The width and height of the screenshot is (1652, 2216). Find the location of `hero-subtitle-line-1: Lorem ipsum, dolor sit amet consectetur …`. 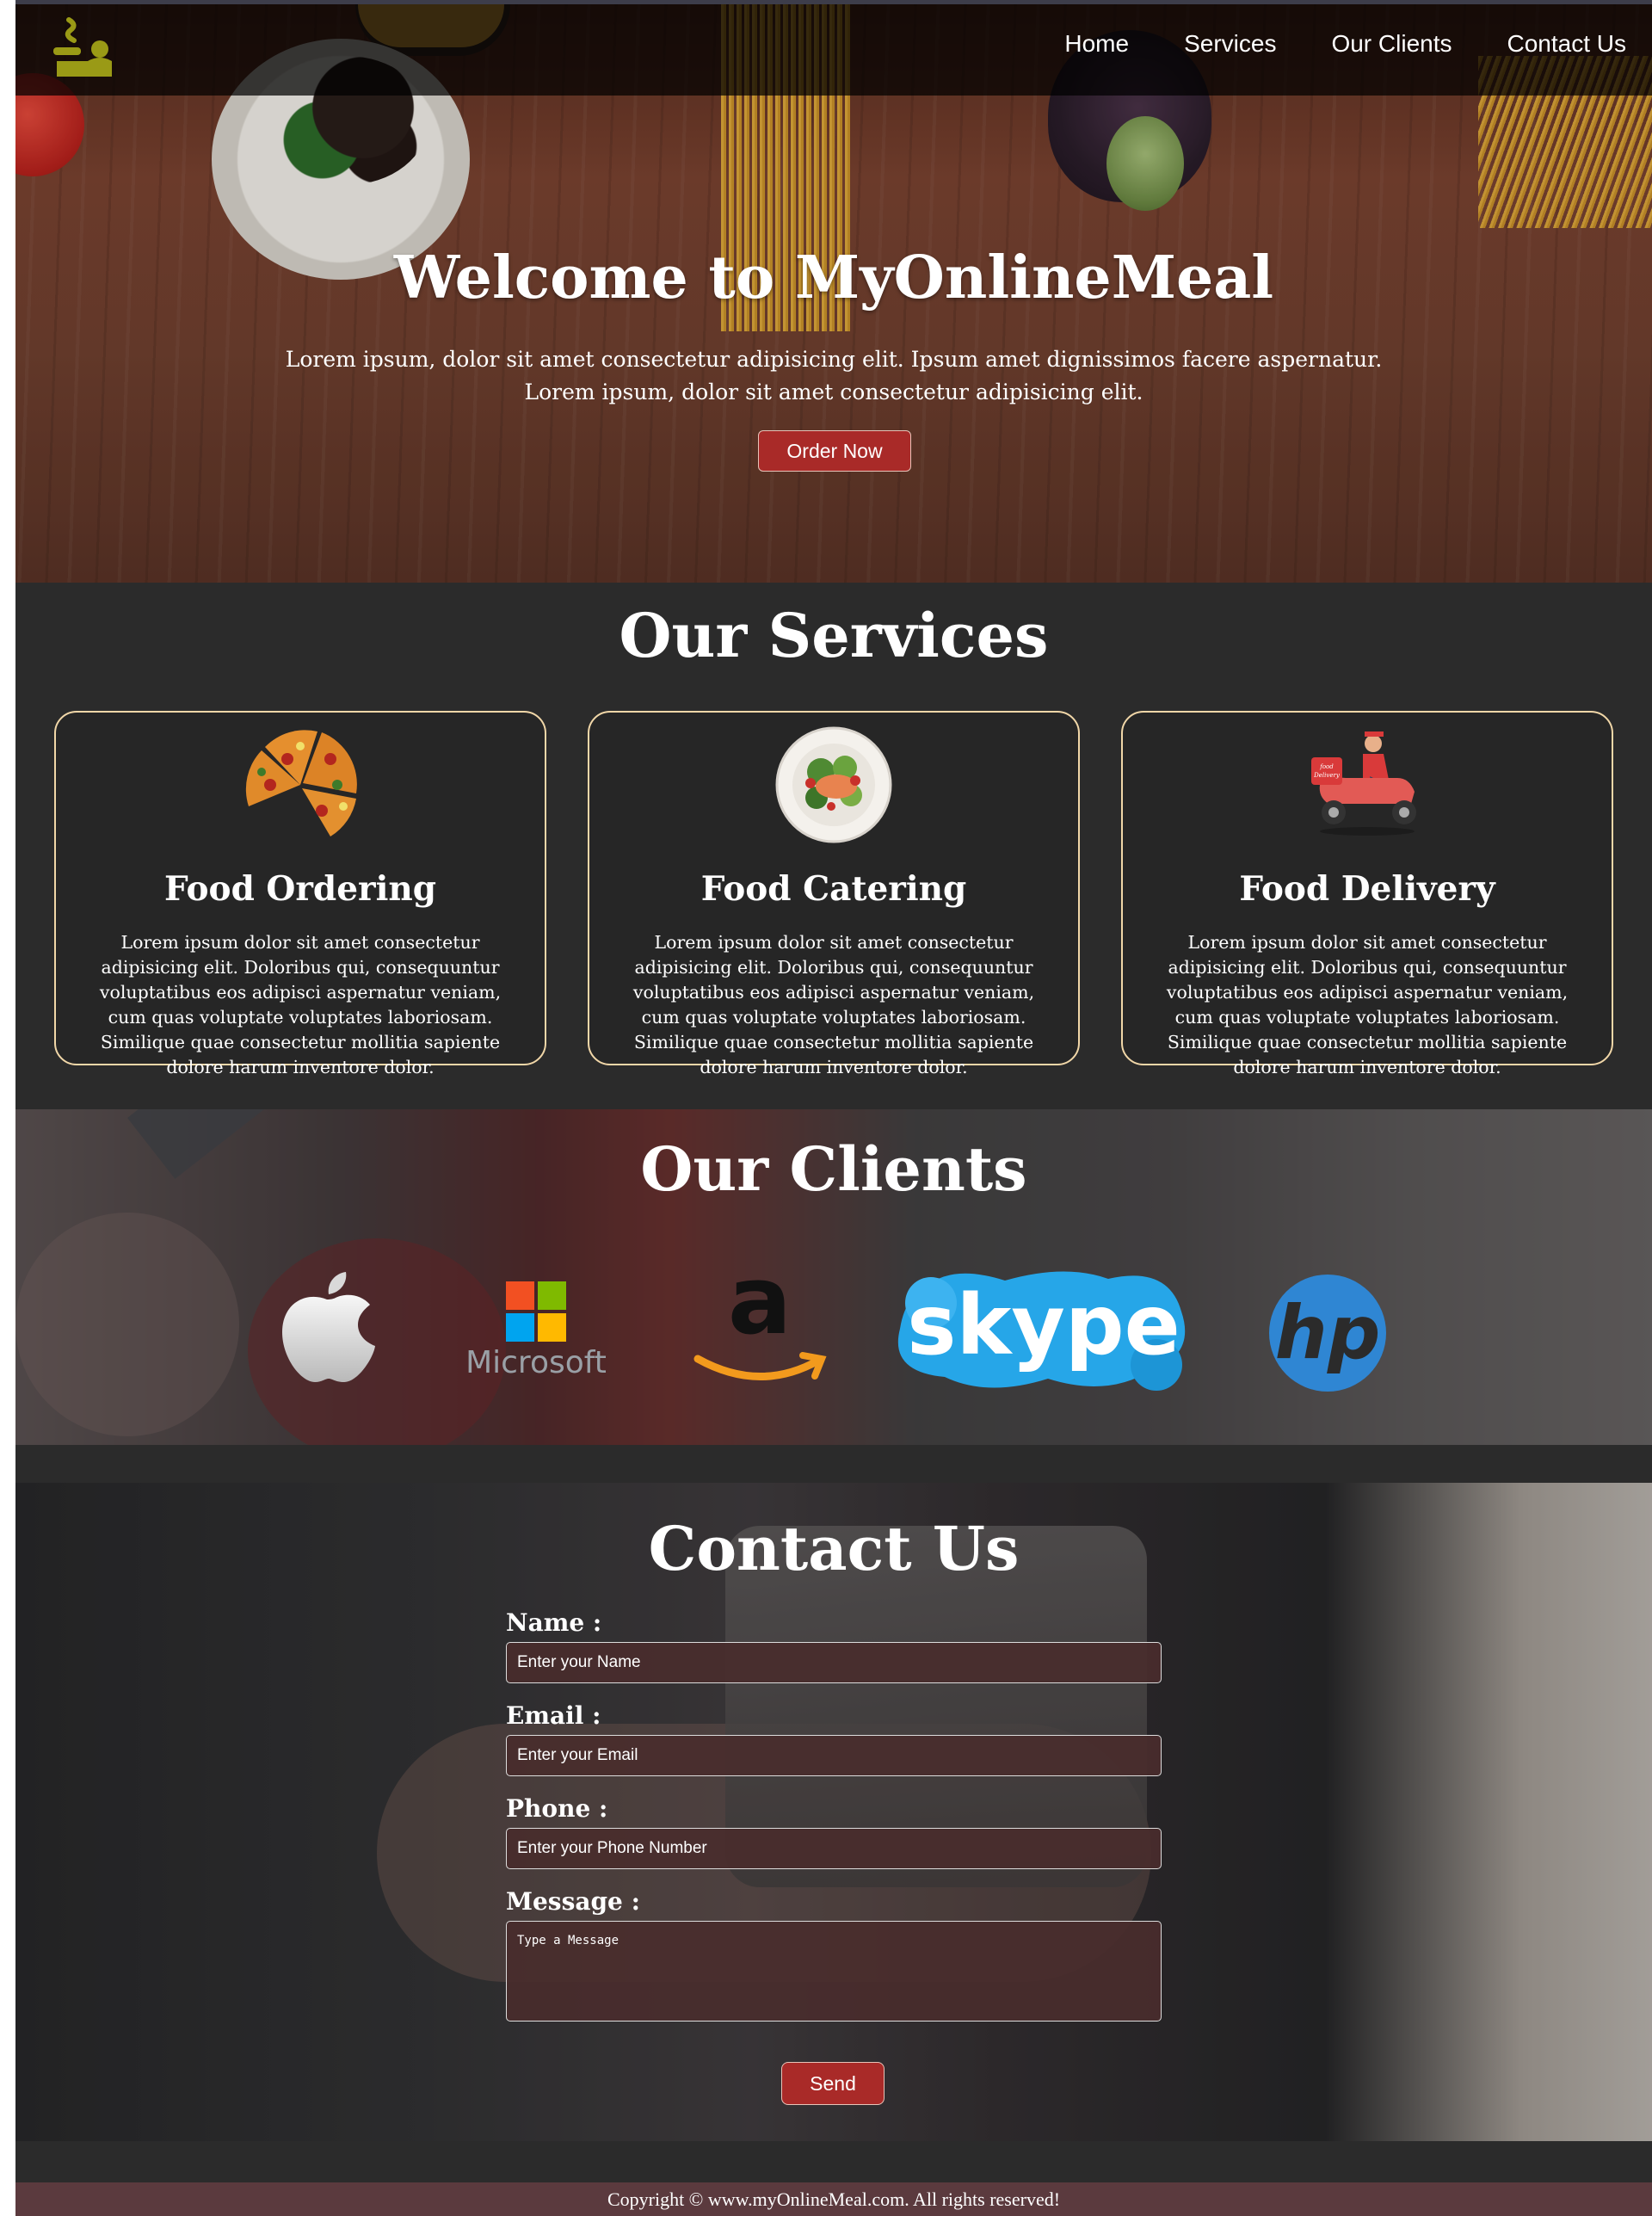

hero-subtitle-line-1: Lorem ipsum, dolor sit amet consectetur … is located at coordinates (834, 360).